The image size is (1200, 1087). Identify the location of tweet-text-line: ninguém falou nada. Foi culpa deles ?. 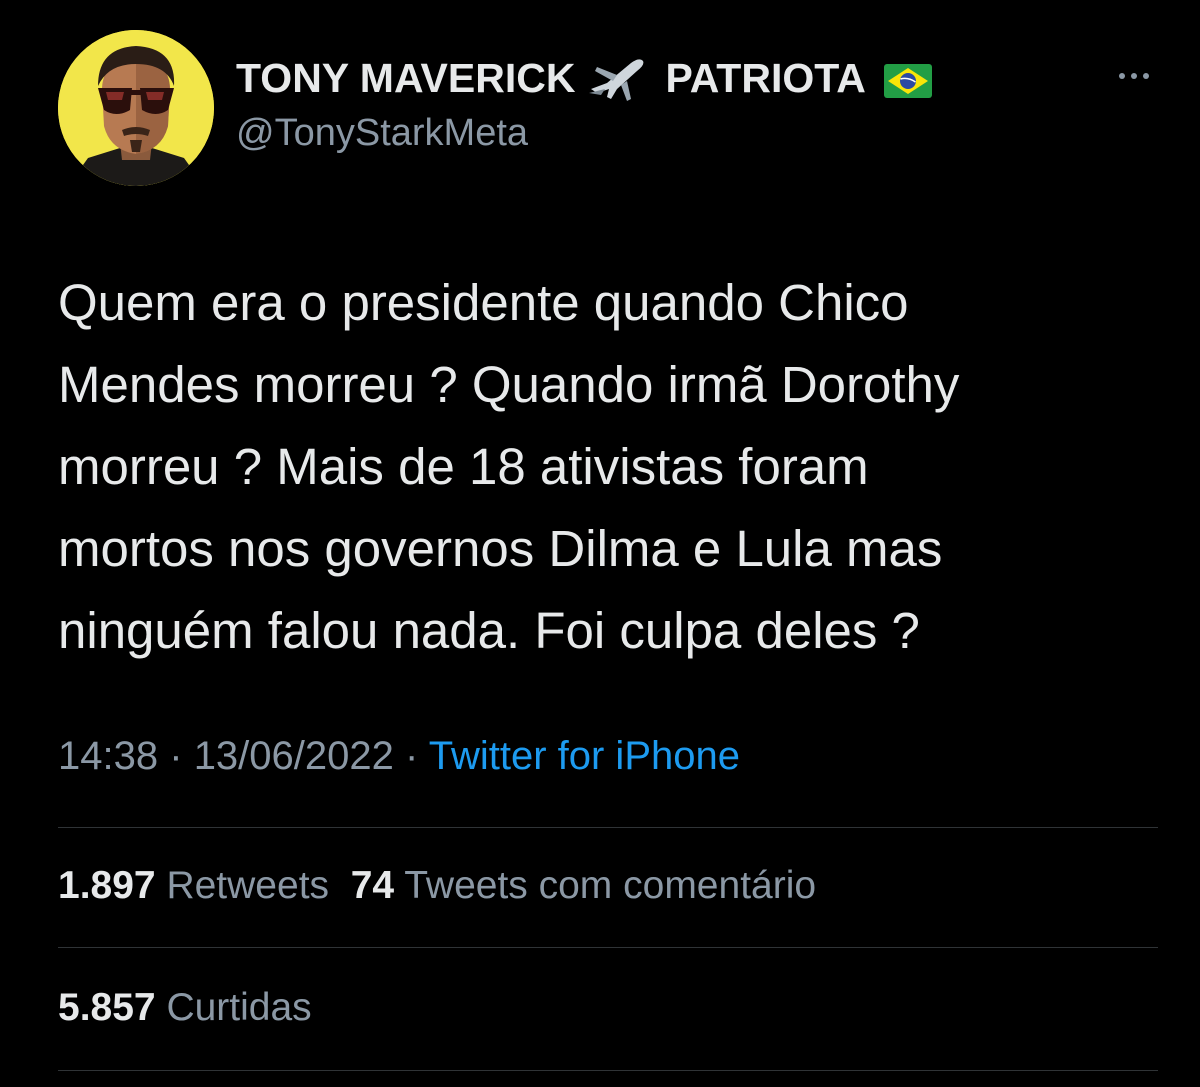
(489, 630).